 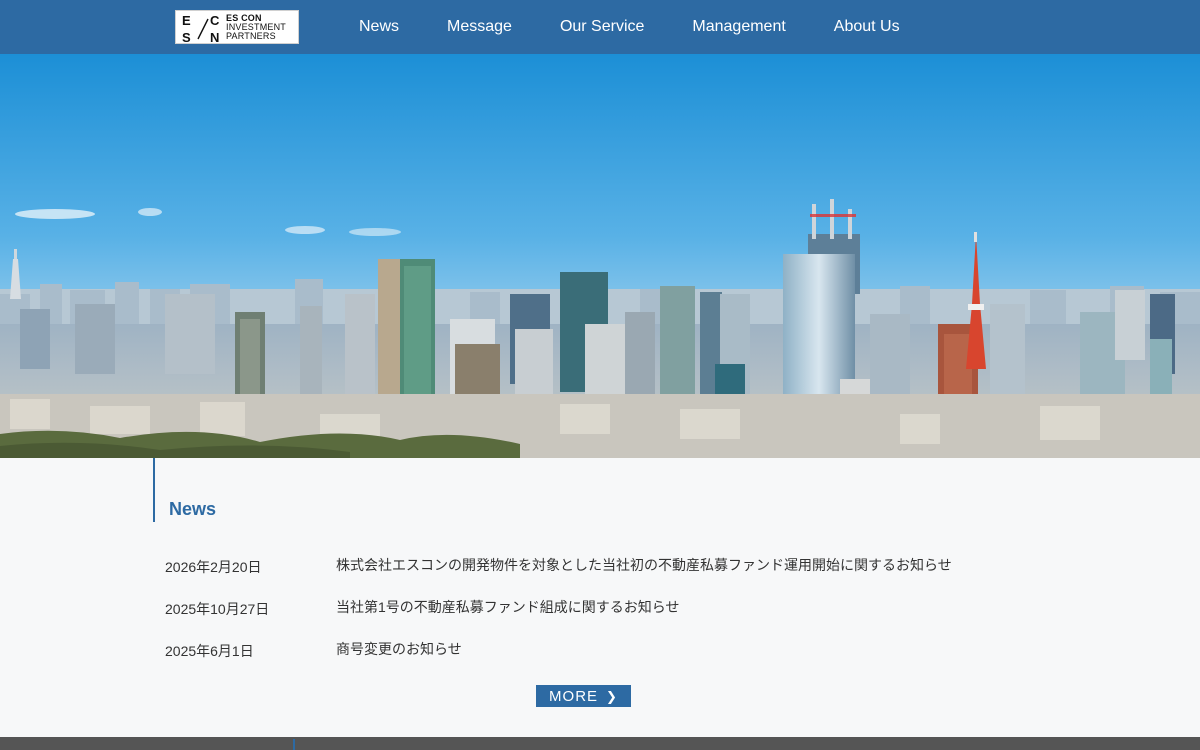 I want to click on news-item-date: 2026年2月20日, so click(x=213, y=567).